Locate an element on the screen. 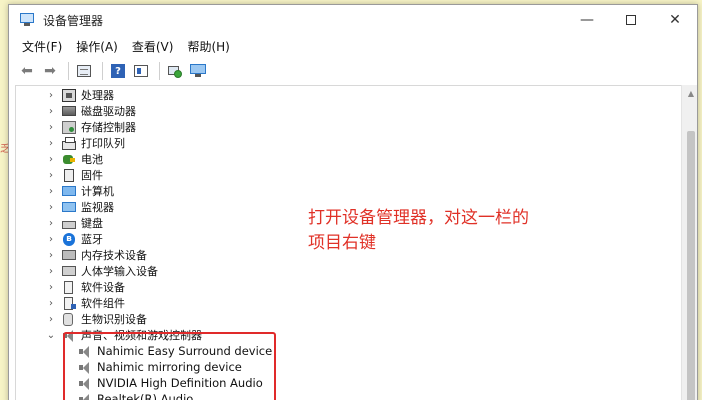 The image size is (702, 400). background-mark: 乏 is located at coordinates (5, 149).